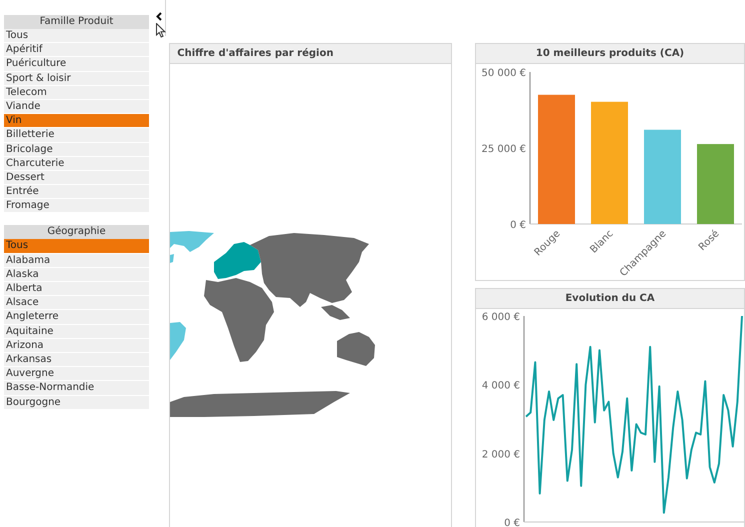 The image size is (745, 527). I want to click on list-item: Apéritif, so click(76, 50).